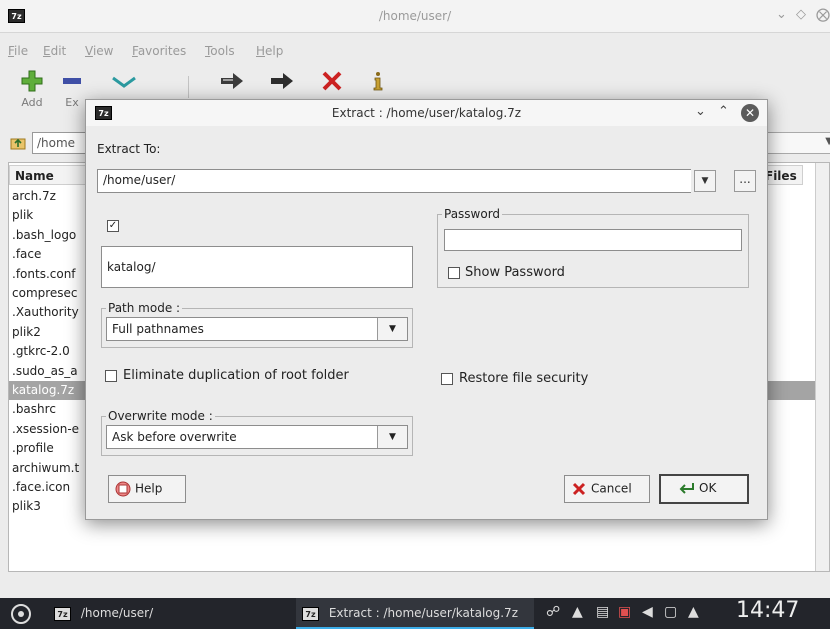  I want to click on main-window-titlebar: 7z /home/user/ ⌄ ◇ ⨂, so click(415, 16).